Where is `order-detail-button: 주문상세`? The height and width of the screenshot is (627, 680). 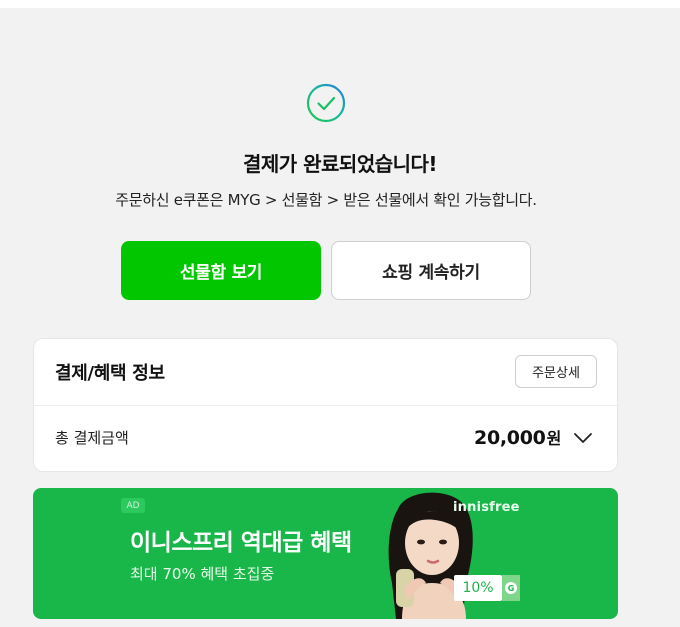 order-detail-button: 주문상세 is located at coordinates (556, 371).